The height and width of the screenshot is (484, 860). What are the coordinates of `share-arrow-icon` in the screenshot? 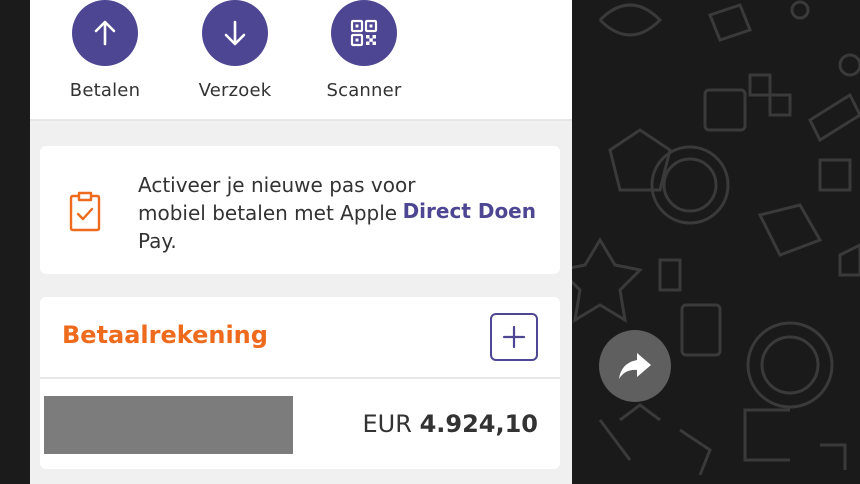 It's located at (635, 366).